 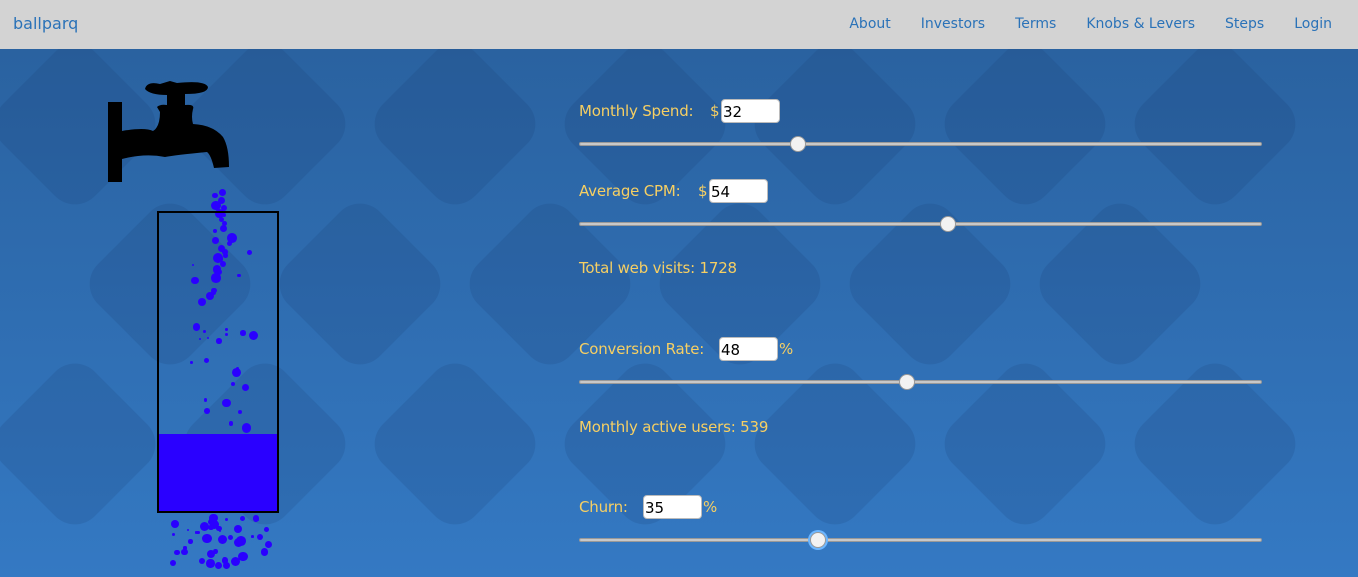 What do you see at coordinates (636, 111) in the screenshot?
I see `monthly-spend-label: Monthly Spend:` at bounding box center [636, 111].